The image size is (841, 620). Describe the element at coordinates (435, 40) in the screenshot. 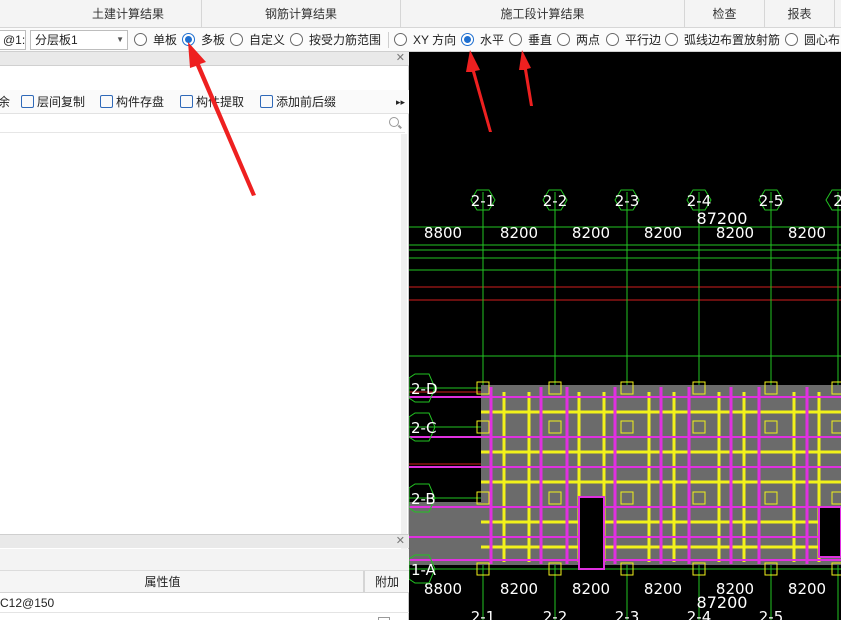

I see `radio-label-xy-direction: XY 方向` at that location.